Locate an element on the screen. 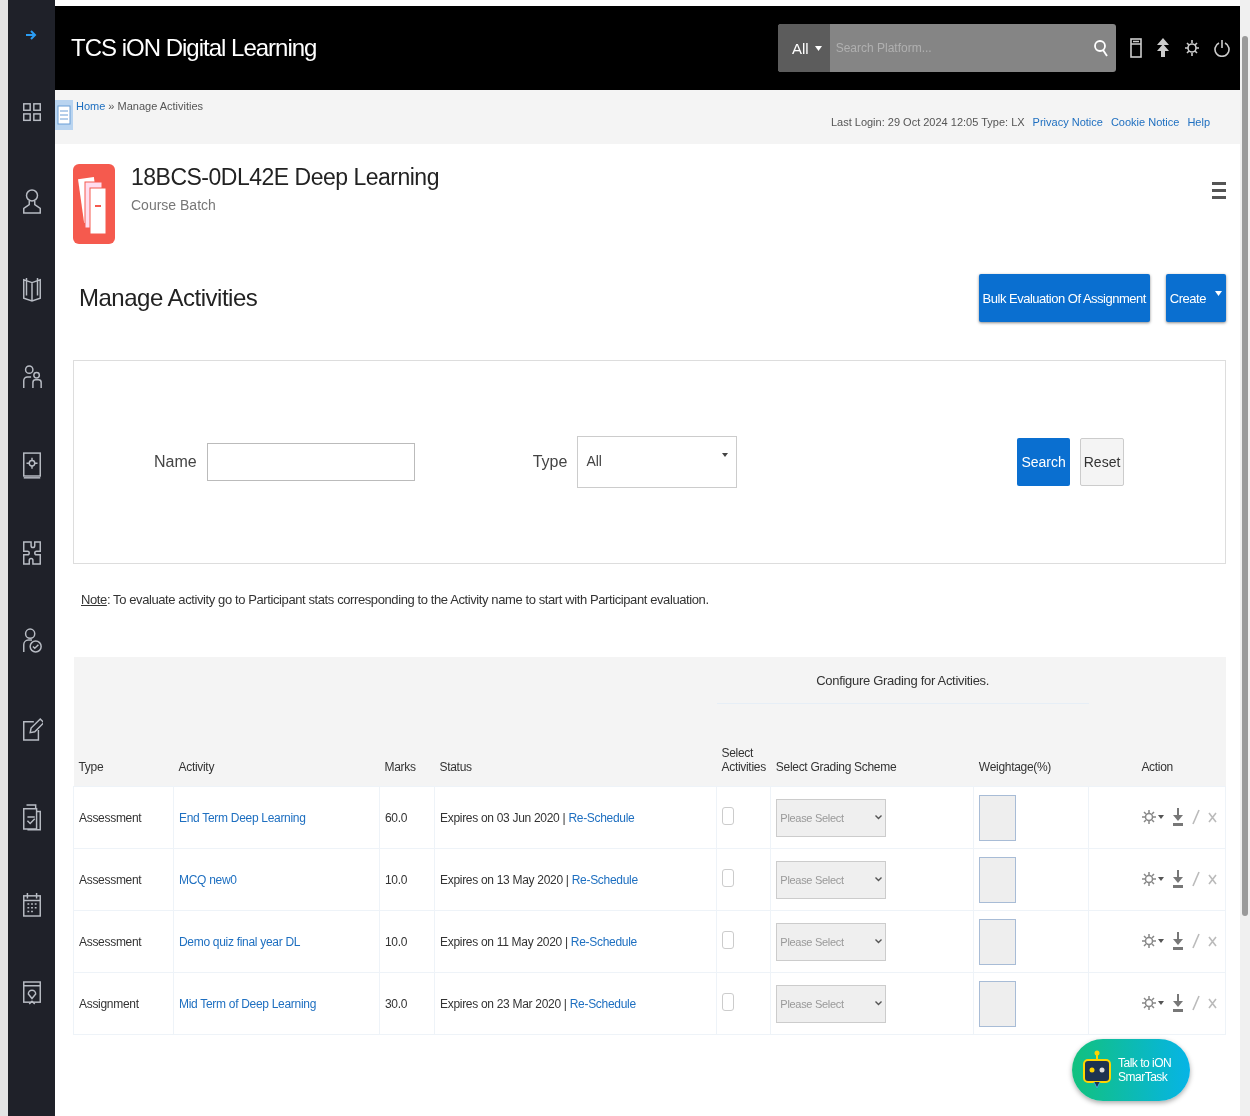 Image resolution: width=1250 pixels, height=1116 pixels. column-header: Action is located at coordinates (1157, 745).